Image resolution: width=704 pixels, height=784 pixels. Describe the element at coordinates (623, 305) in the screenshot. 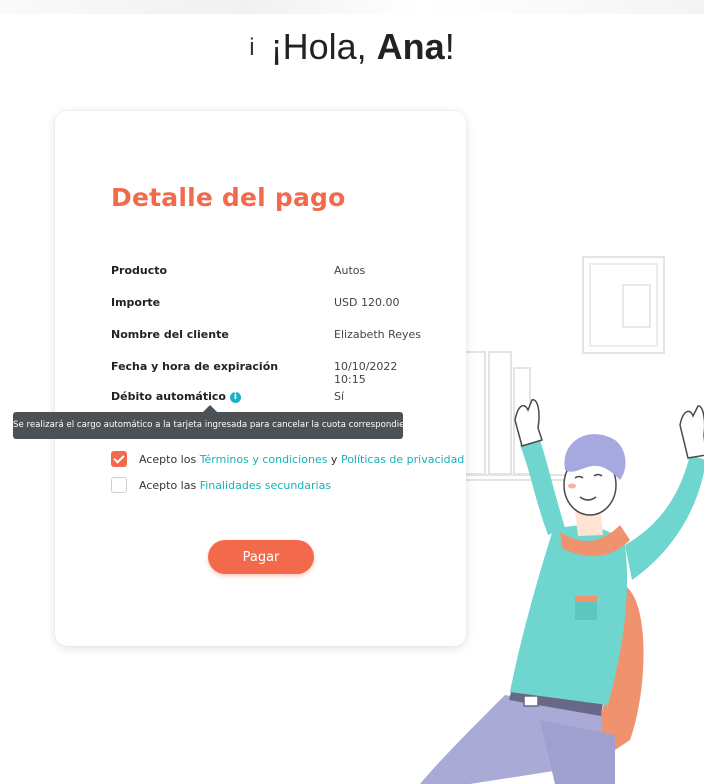

I see `wall-frame` at that location.